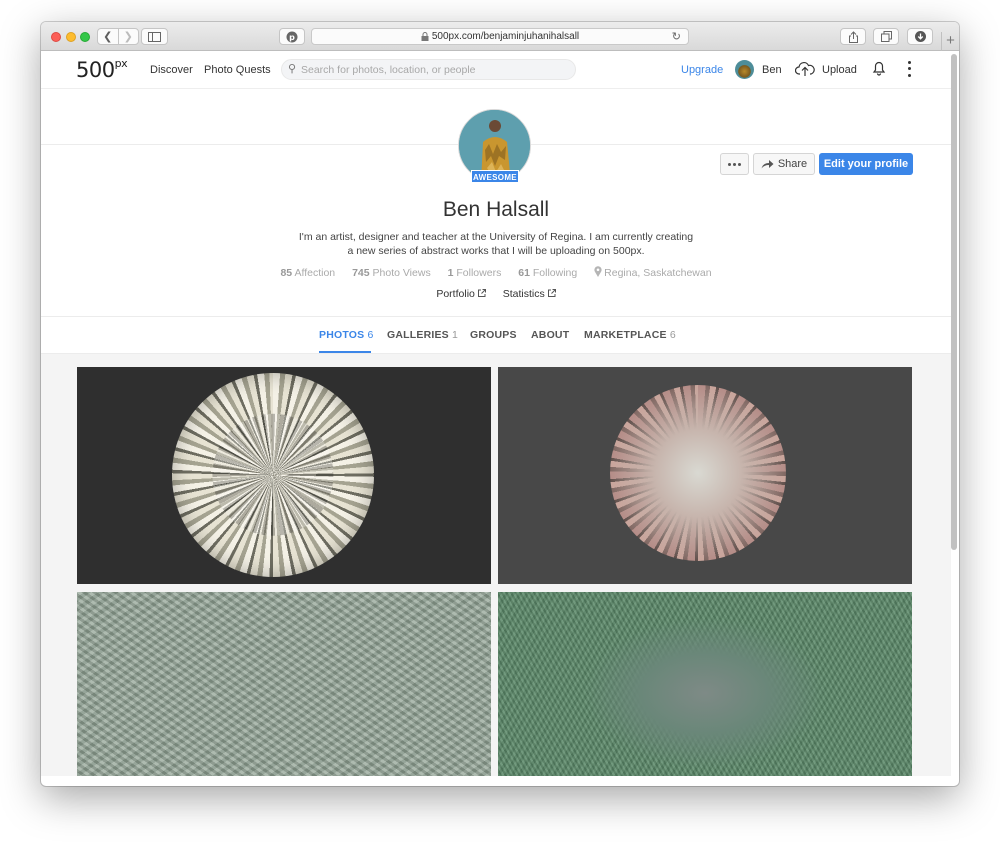 The height and width of the screenshot is (846, 1000). I want to click on profile-location: Regina, Saskatchewan, so click(653, 272).